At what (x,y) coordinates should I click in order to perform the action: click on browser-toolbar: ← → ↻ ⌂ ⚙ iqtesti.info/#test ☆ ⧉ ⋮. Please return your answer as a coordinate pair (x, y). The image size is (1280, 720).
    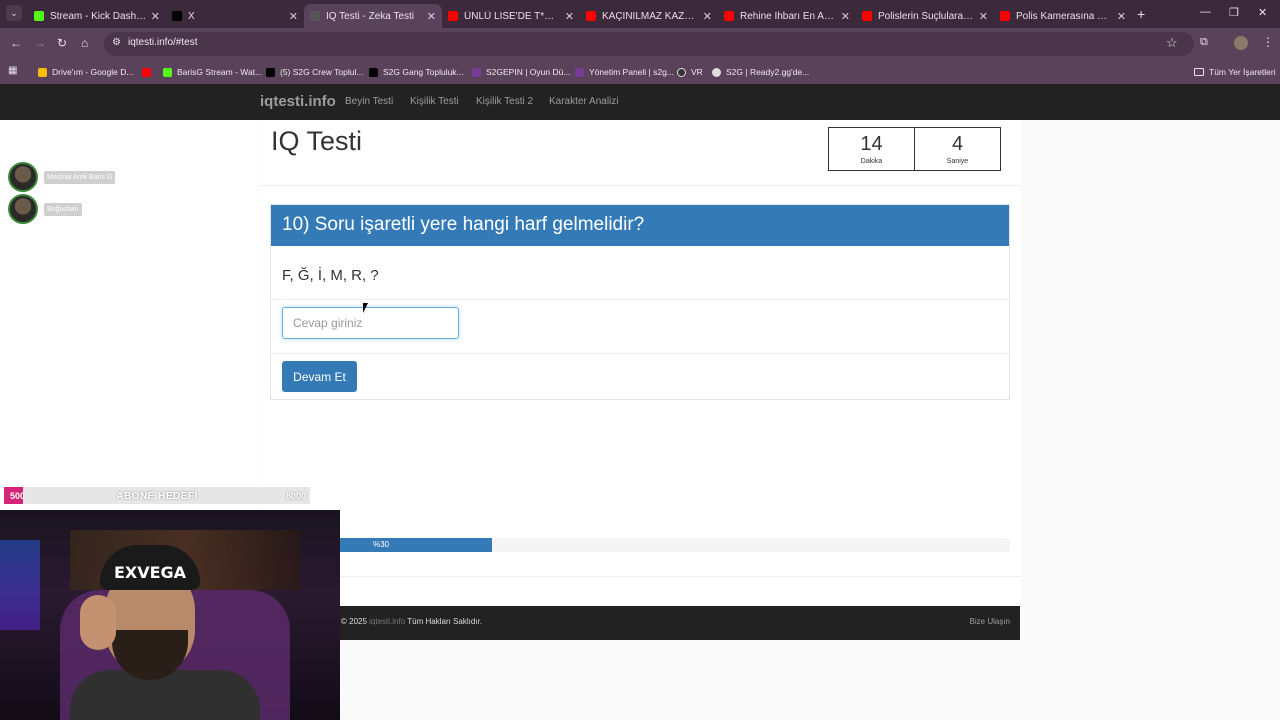
    Looking at the image, I should click on (640, 44).